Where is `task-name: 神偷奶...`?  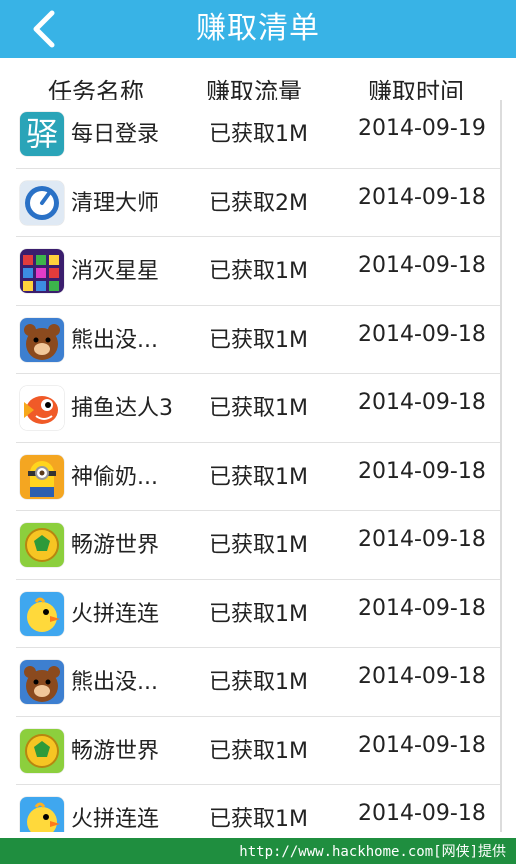
task-name: 神偷奶... is located at coordinates (114, 477).